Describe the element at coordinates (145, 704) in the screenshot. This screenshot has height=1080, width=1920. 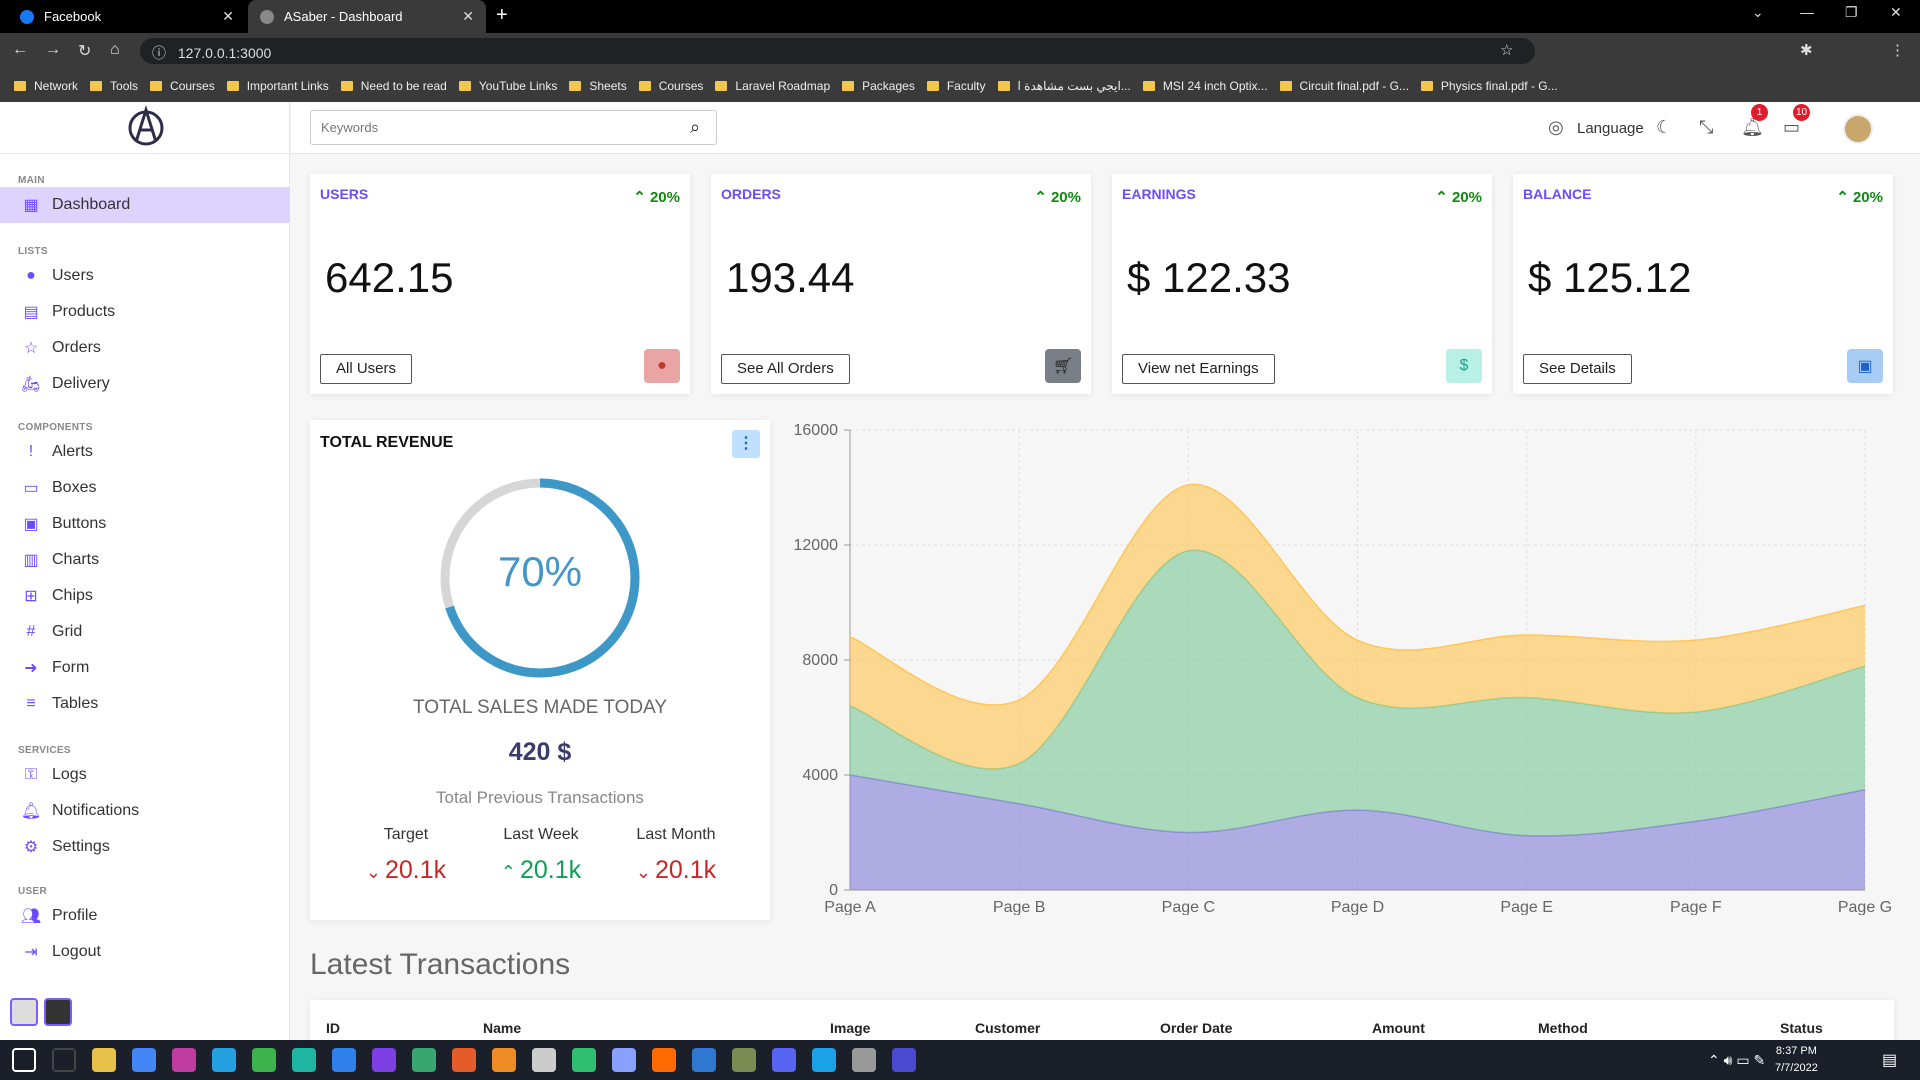
I see `sidebar-item-tables: ≡ Tables` at that location.